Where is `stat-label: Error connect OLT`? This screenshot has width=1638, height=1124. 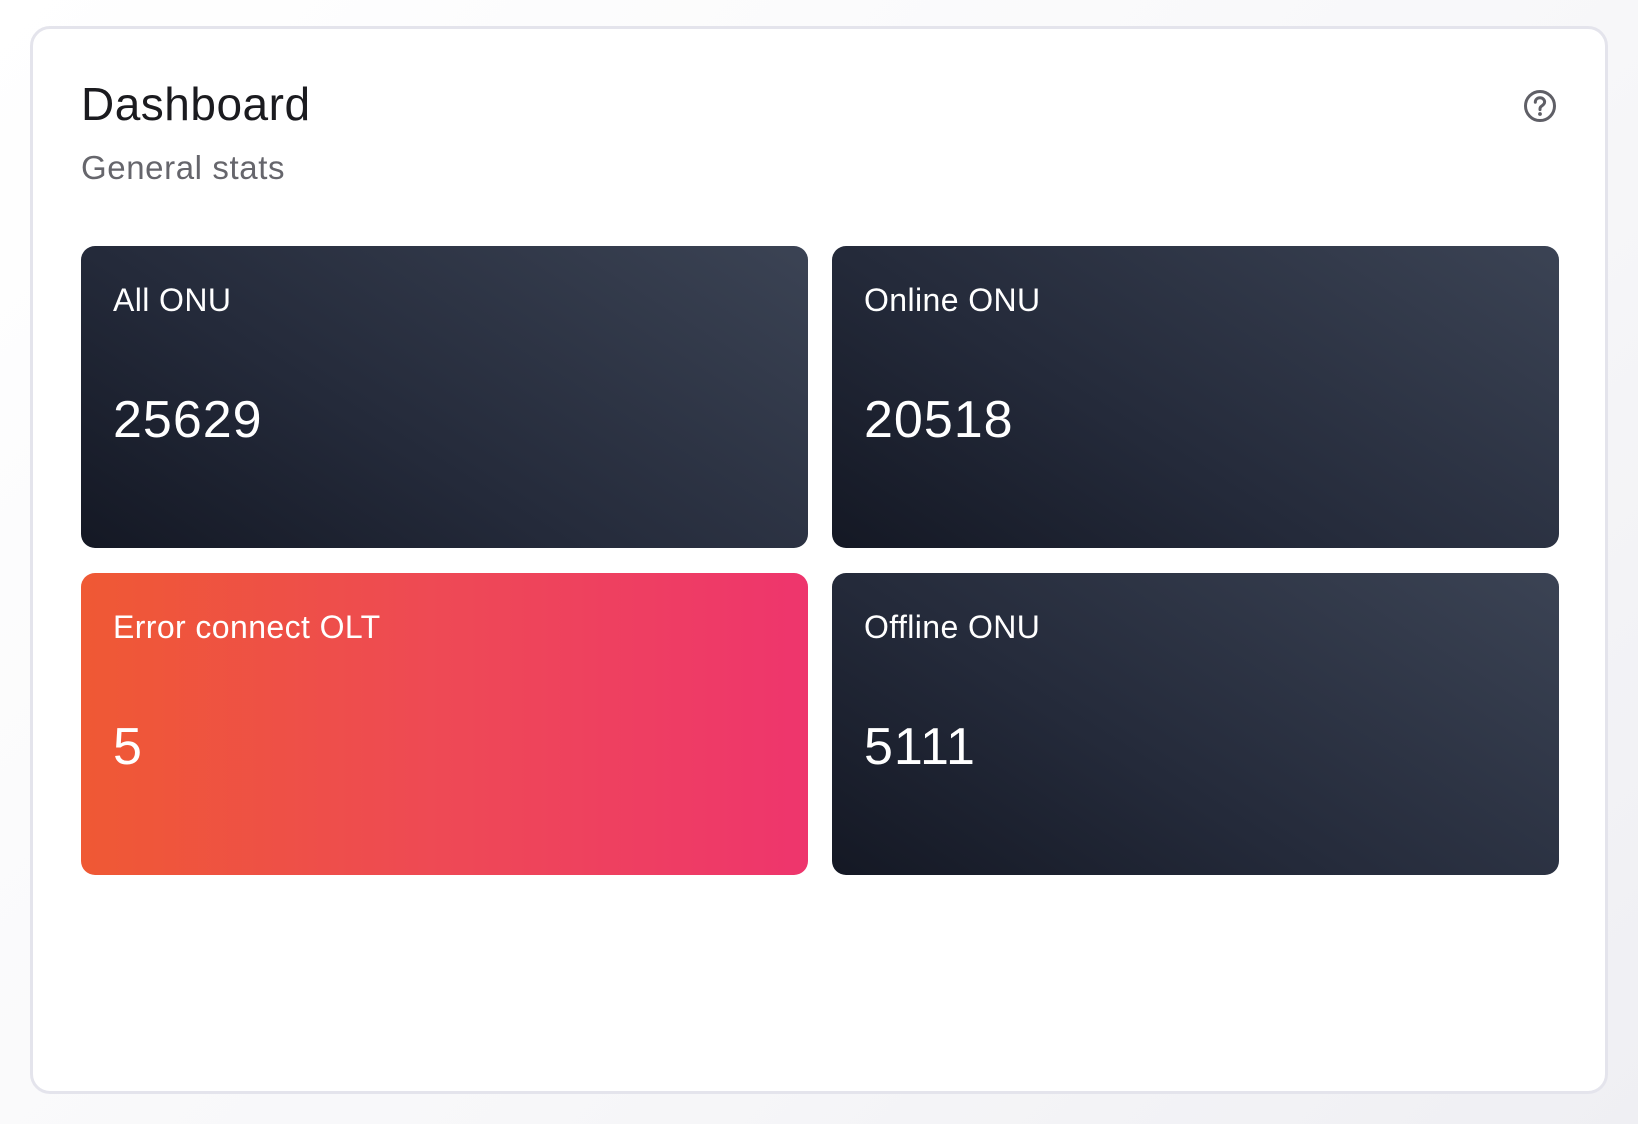 stat-label: Error connect OLT is located at coordinates (247, 627).